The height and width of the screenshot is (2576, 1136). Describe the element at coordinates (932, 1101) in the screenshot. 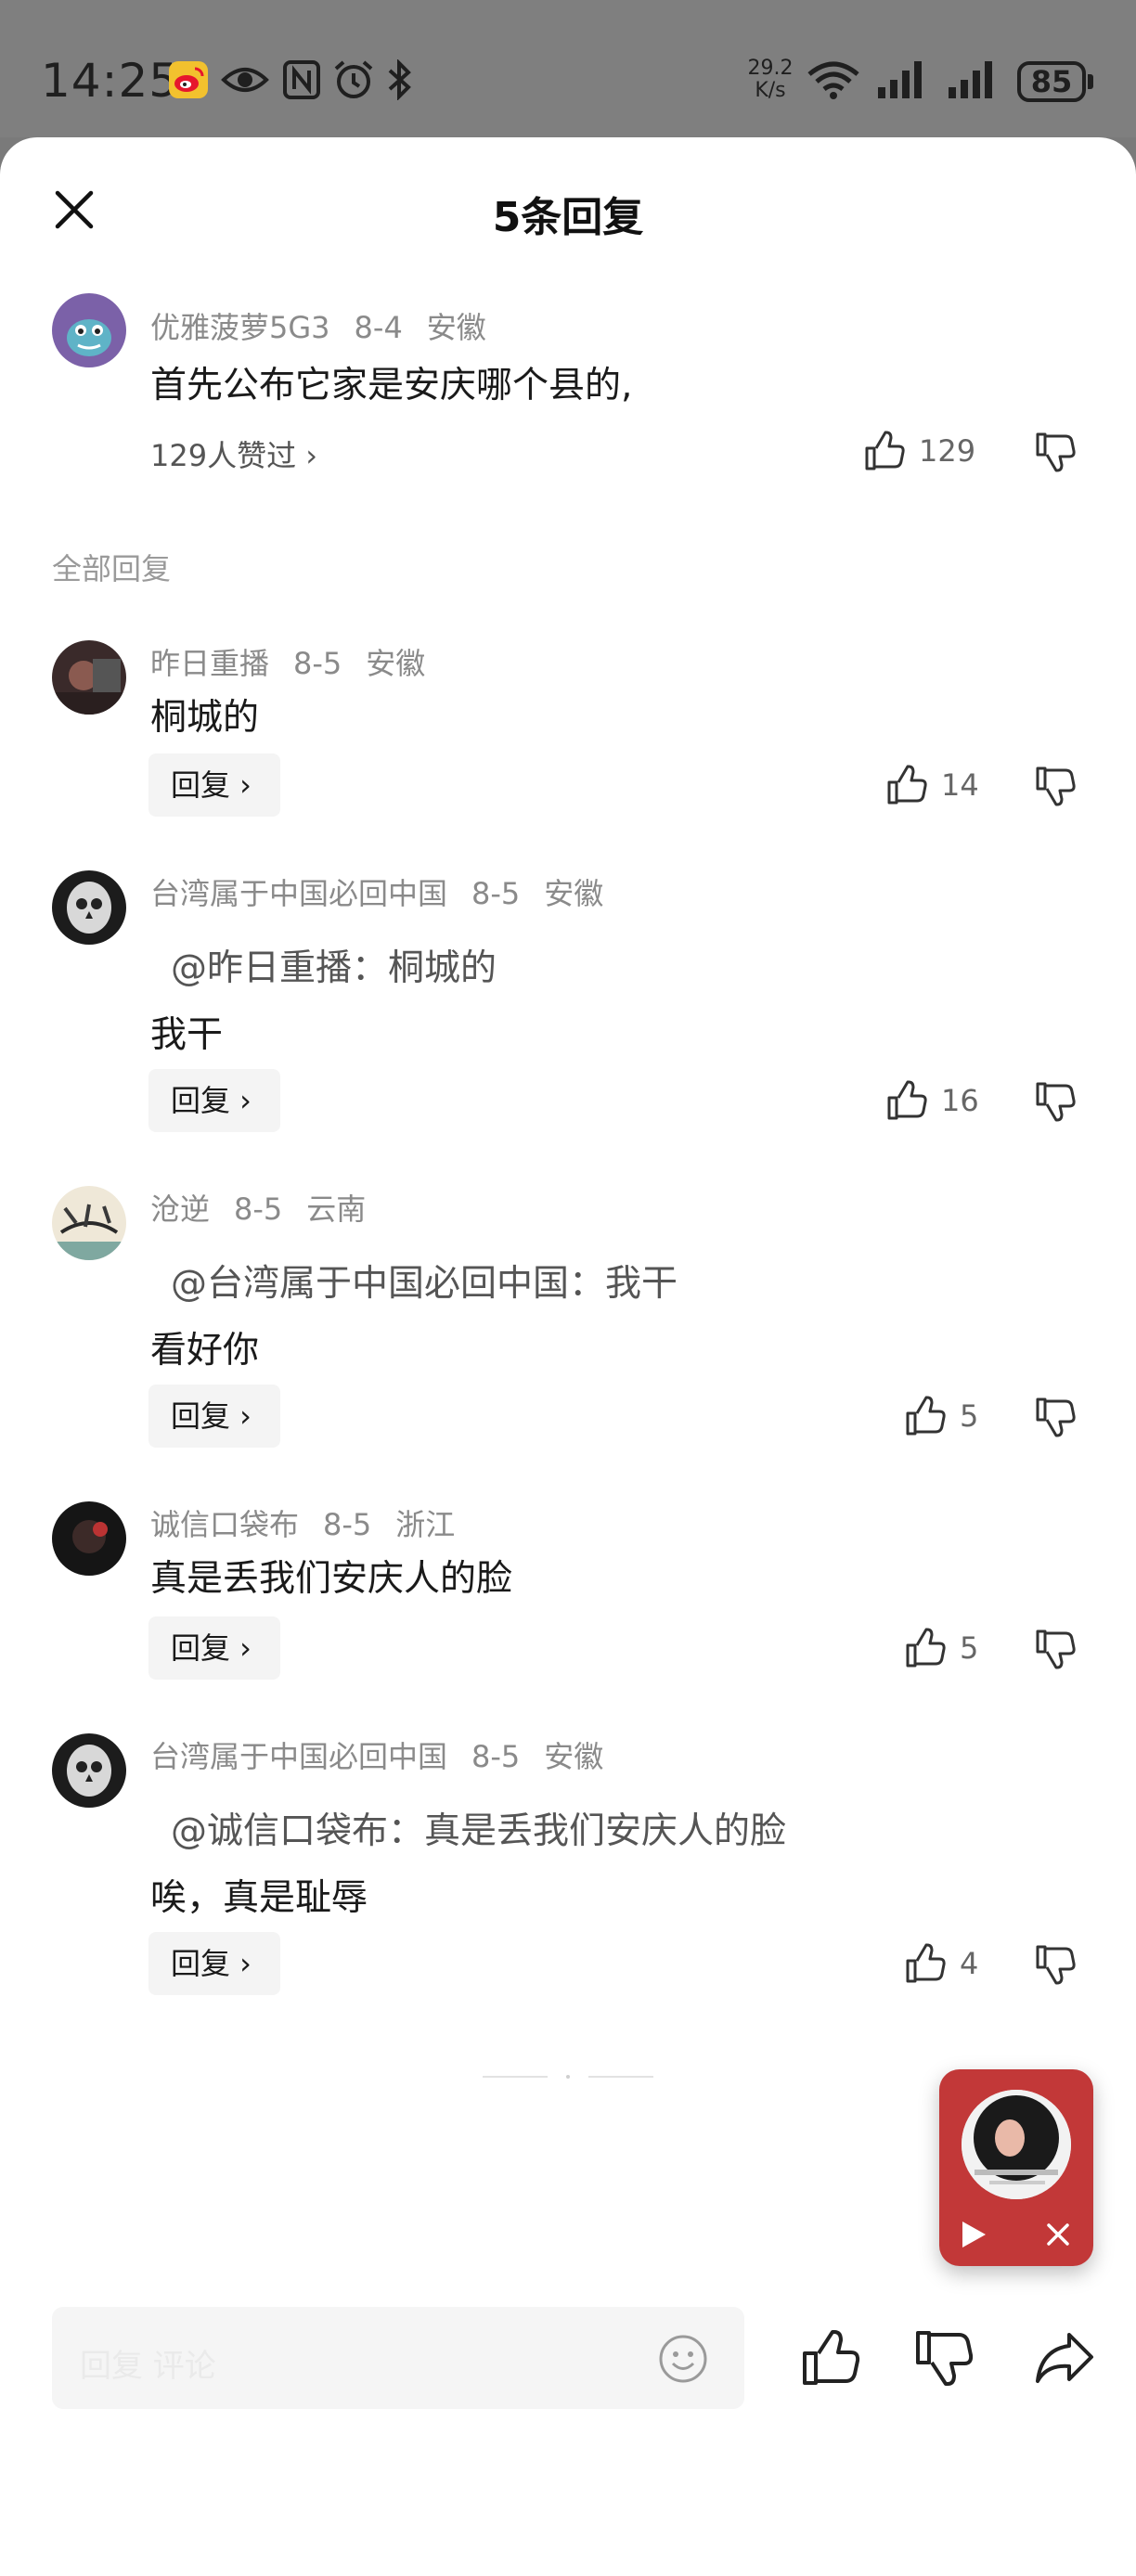

I see `like-button: 16` at that location.